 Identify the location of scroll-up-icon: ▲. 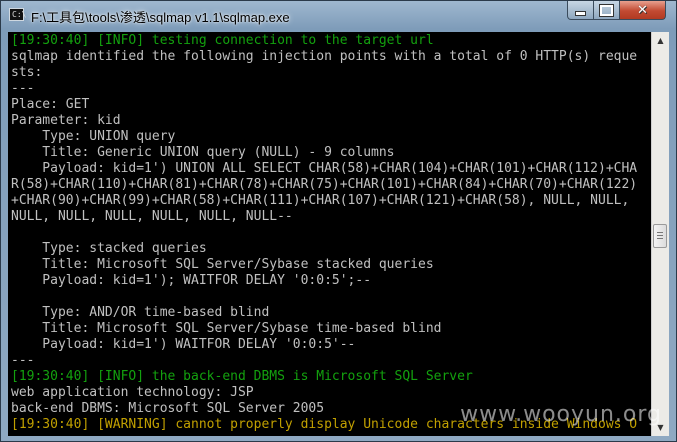
(660, 40).